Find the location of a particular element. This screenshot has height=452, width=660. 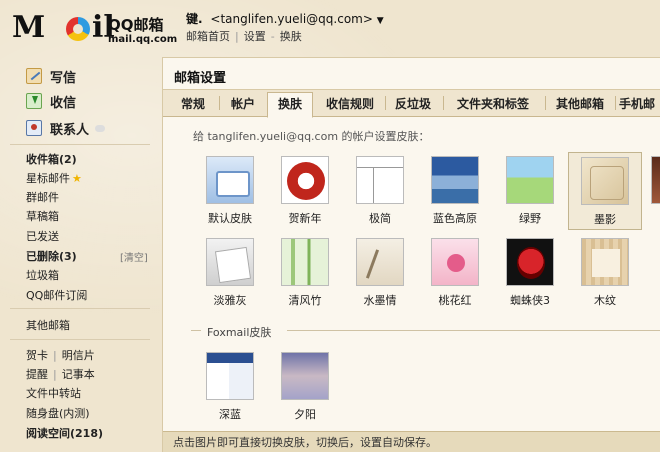

folder-group: 群邮件 is located at coordinates (42, 197).